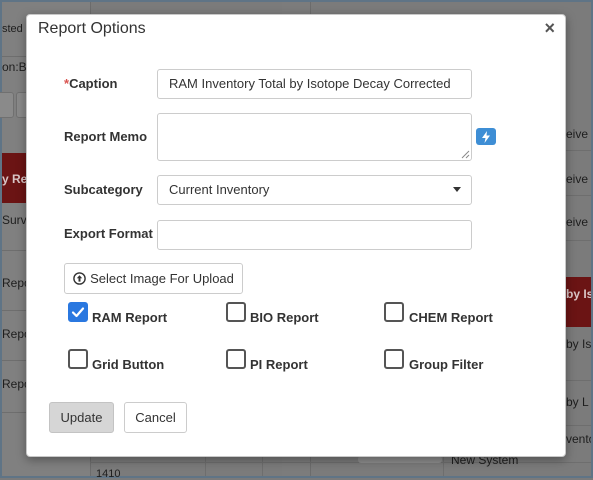  What do you see at coordinates (103, 189) in the screenshot?
I see `subcategory-label: Subcategory` at bounding box center [103, 189].